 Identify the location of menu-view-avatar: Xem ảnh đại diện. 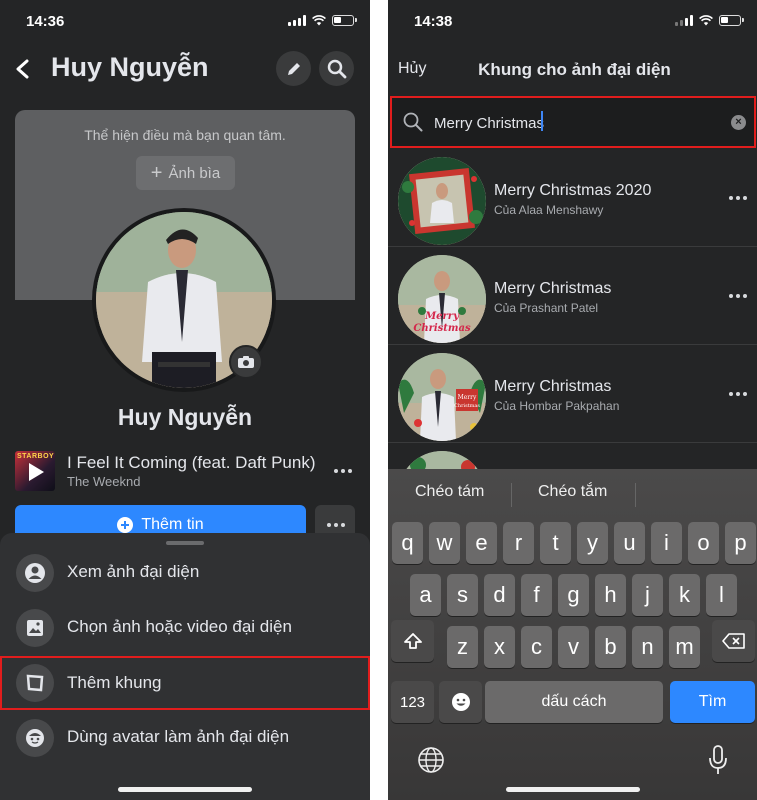
(185, 573).